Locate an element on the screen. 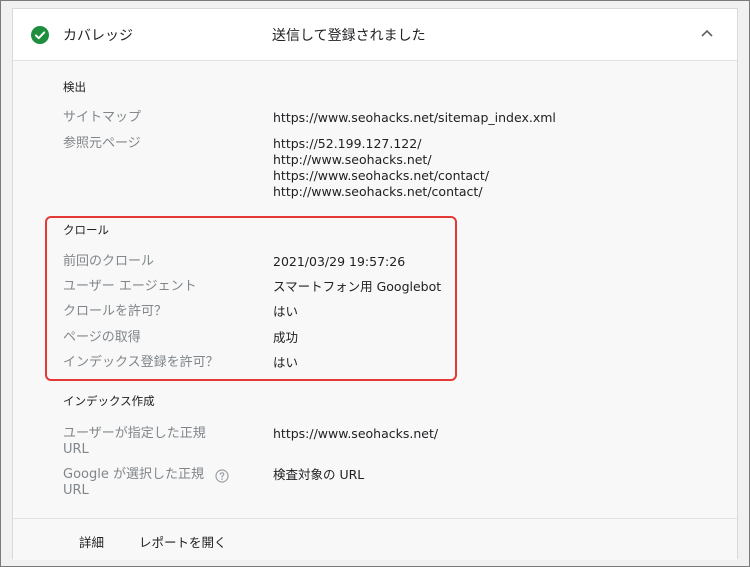 The image size is (750, 567). referring-page-label: 参照元ページ is located at coordinates (102, 143).